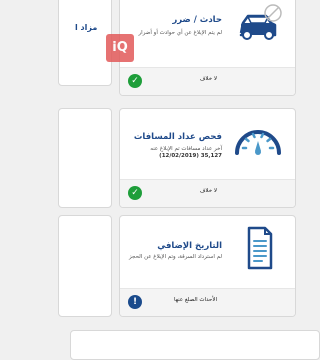  What do you see at coordinates (195, 345) in the screenshot?
I see `next-card` at bounding box center [195, 345].